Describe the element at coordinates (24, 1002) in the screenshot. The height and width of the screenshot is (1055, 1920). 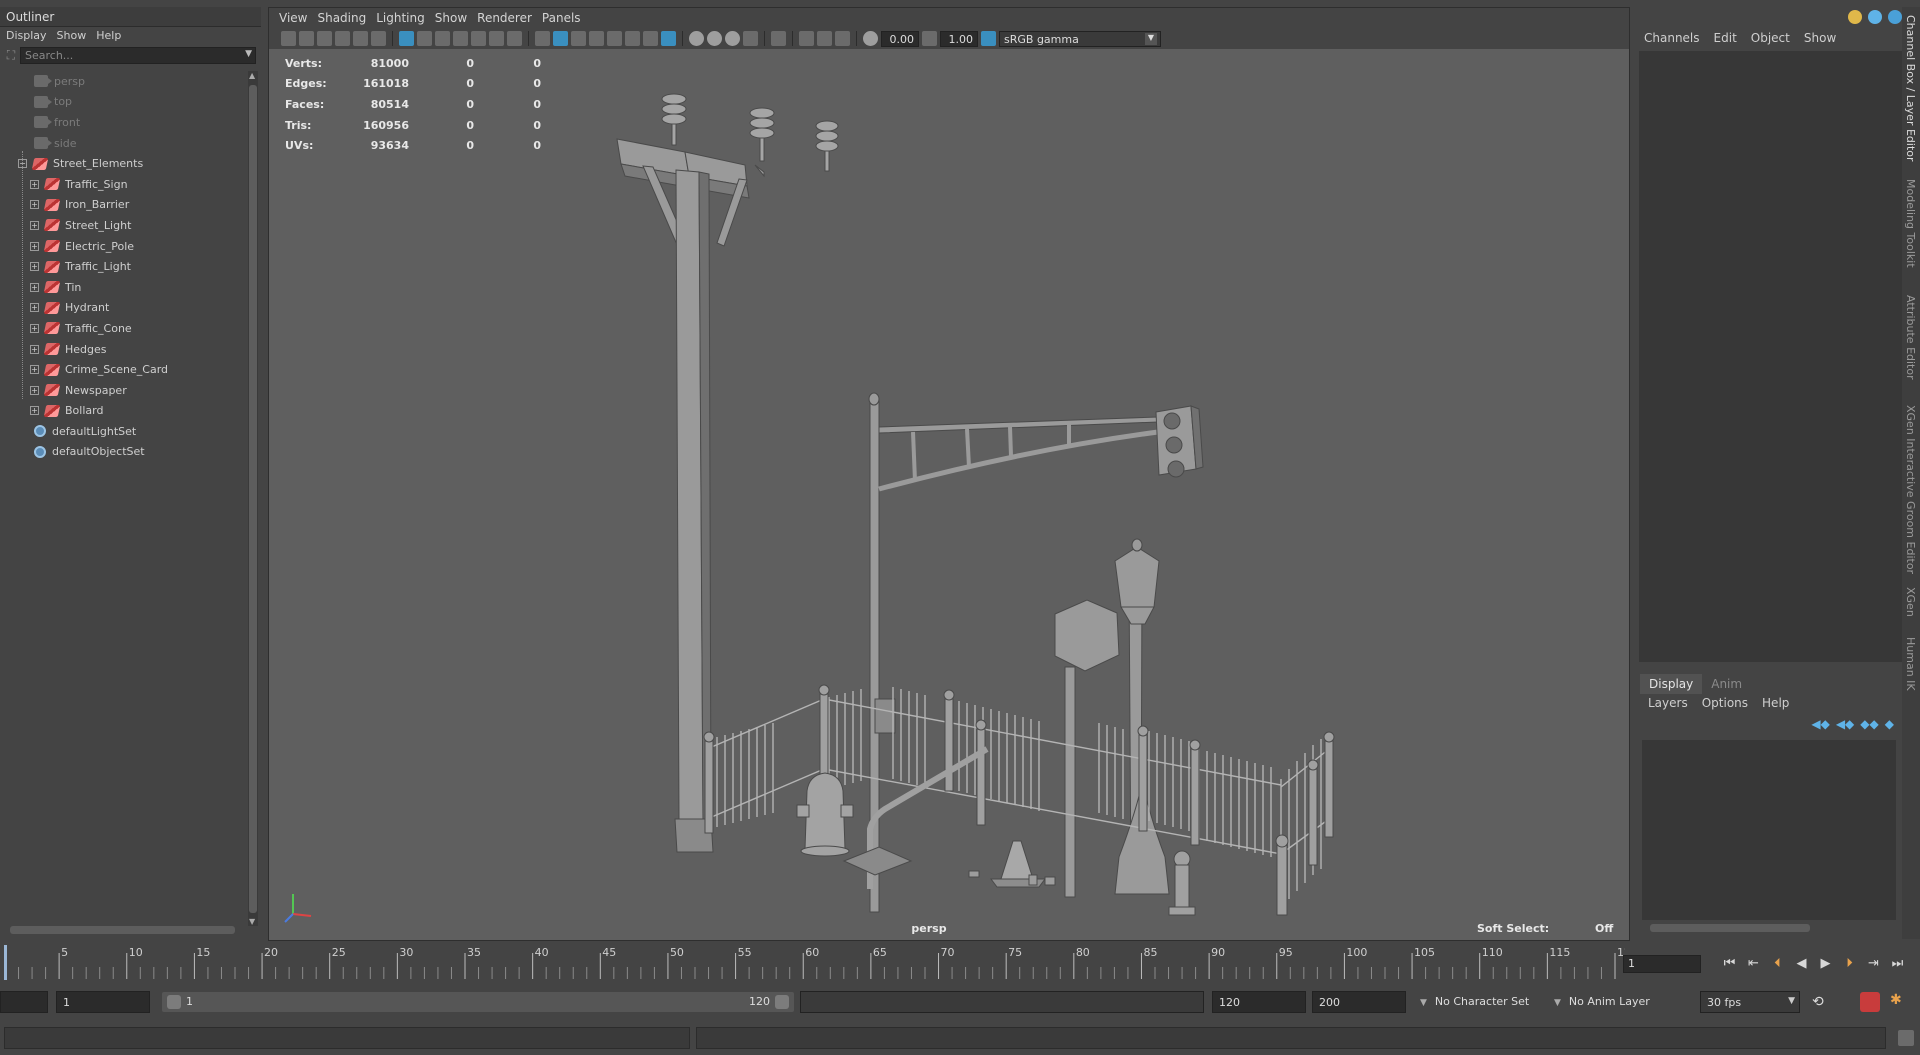
I see `range-empty-field` at that location.